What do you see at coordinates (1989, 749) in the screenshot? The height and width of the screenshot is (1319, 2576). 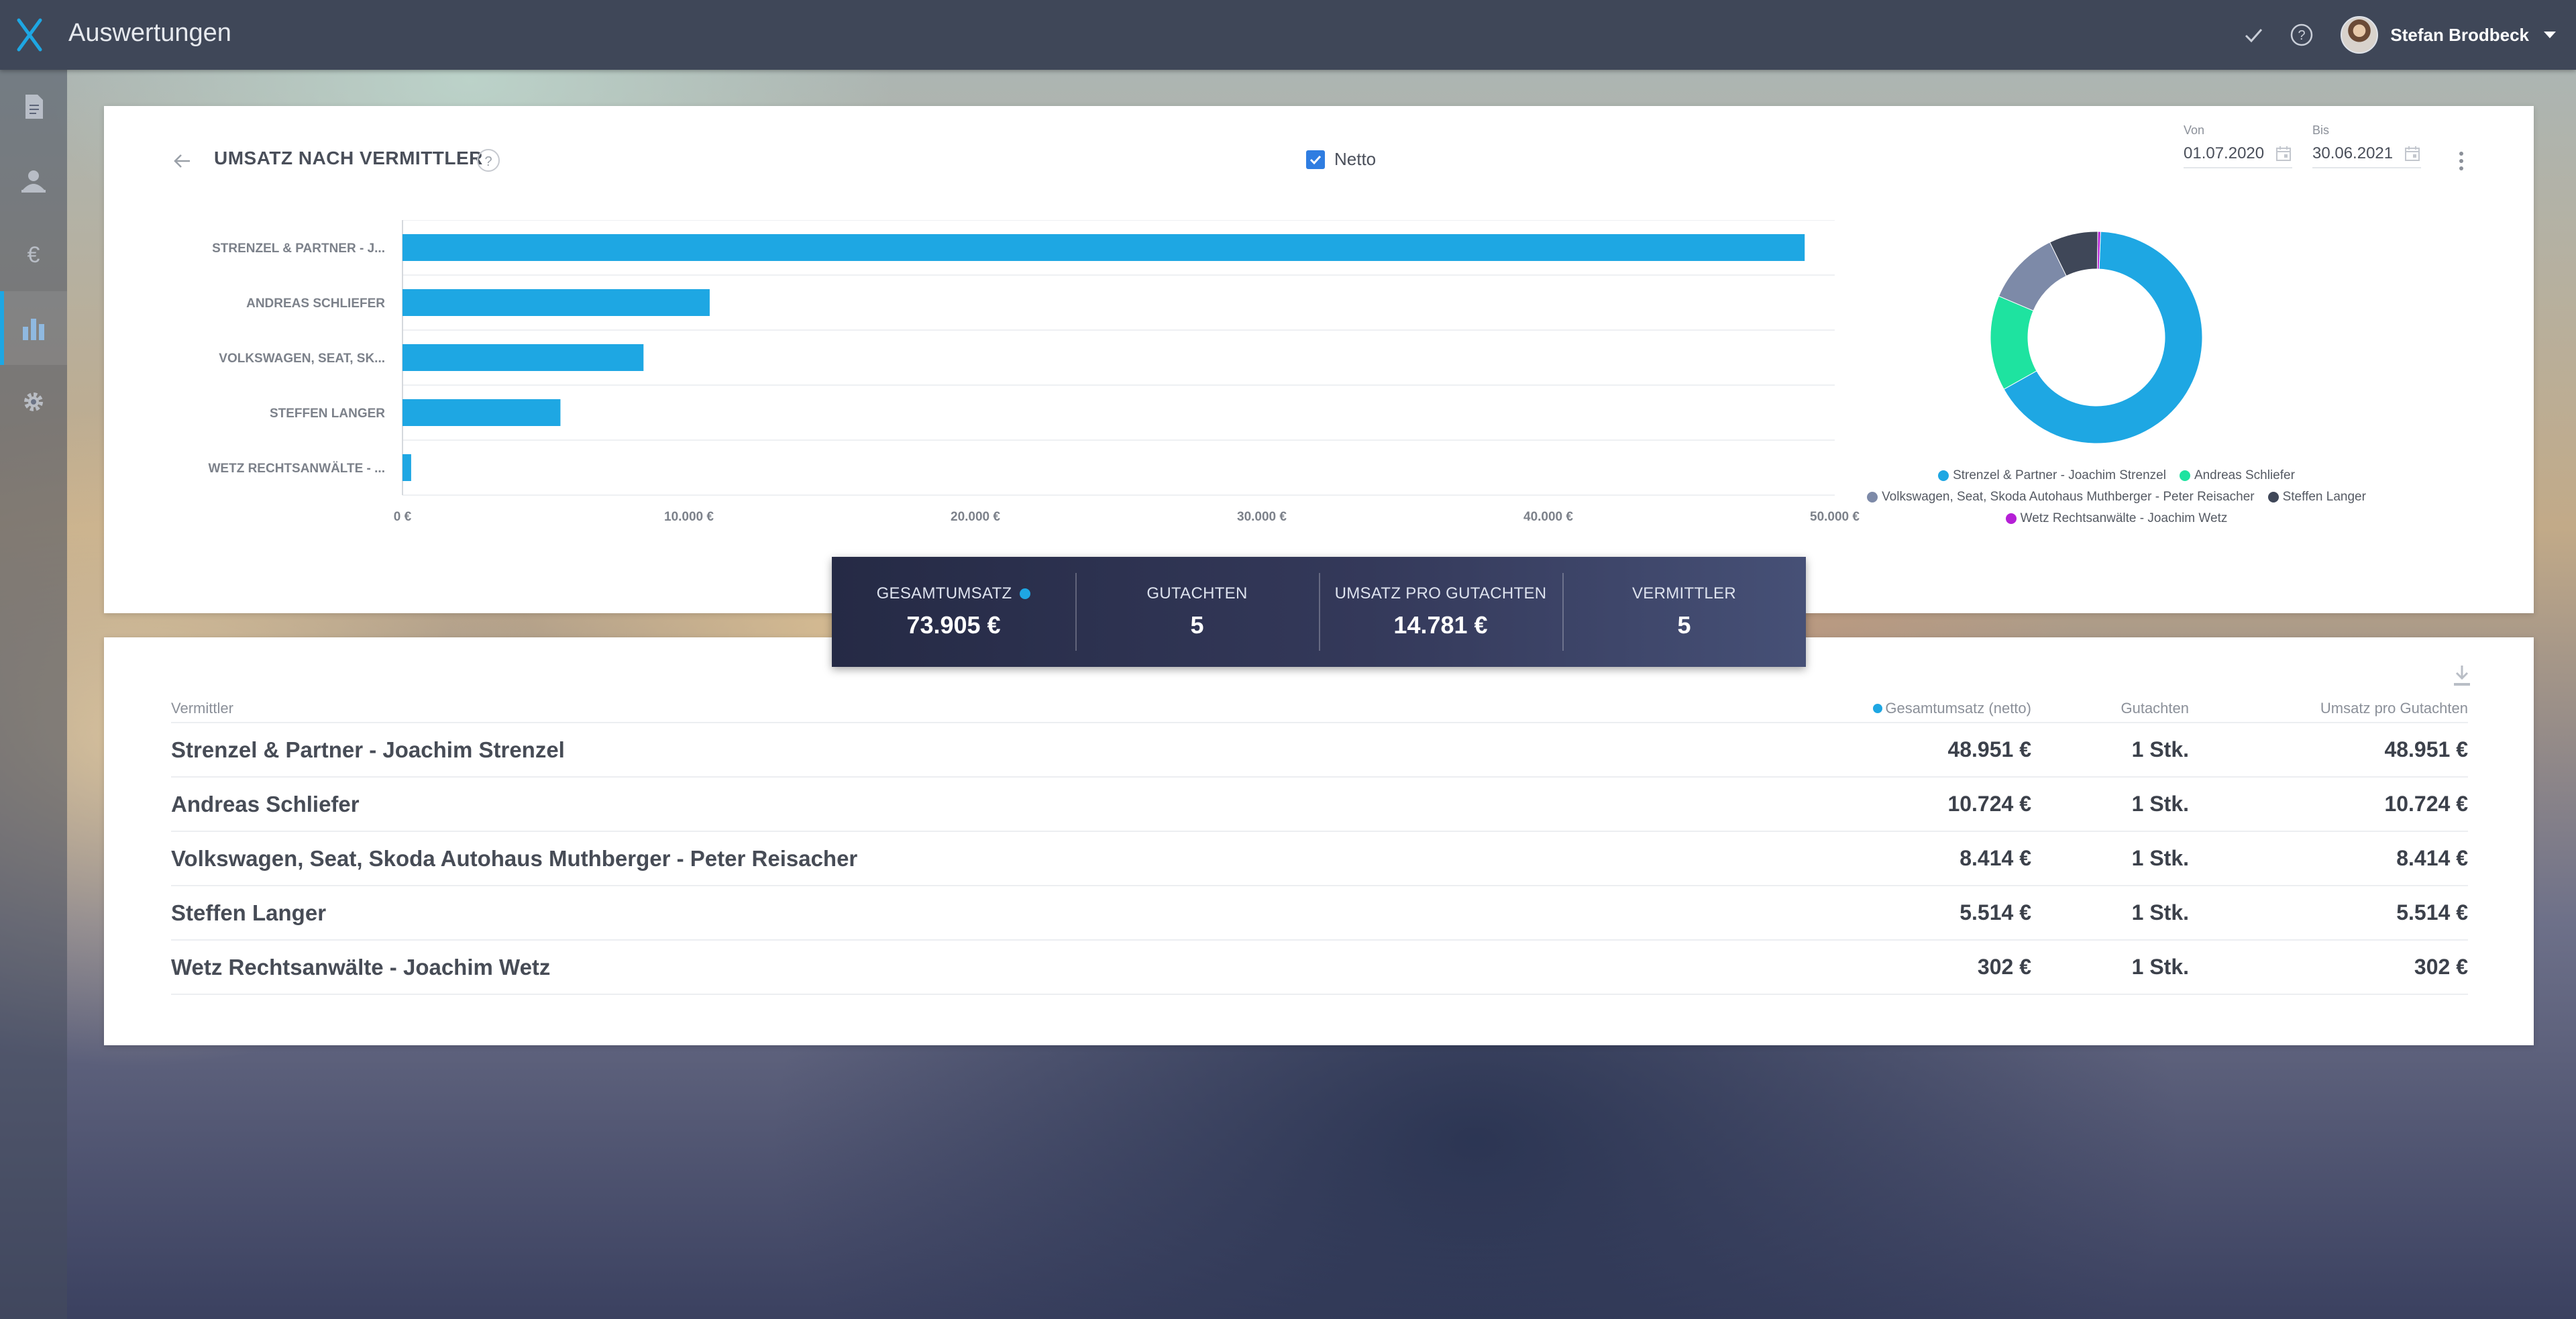 I see `gesamtumsatz-value: 48.951 €` at bounding box center [1989, 749].